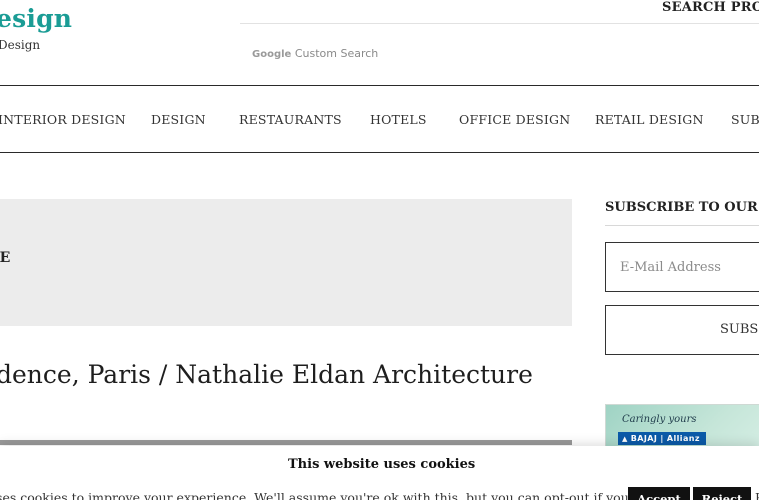 The height and width of the screenshot is (500, 759). I want to click on subscribe-button-label: SUBSC, so click(739, 329).